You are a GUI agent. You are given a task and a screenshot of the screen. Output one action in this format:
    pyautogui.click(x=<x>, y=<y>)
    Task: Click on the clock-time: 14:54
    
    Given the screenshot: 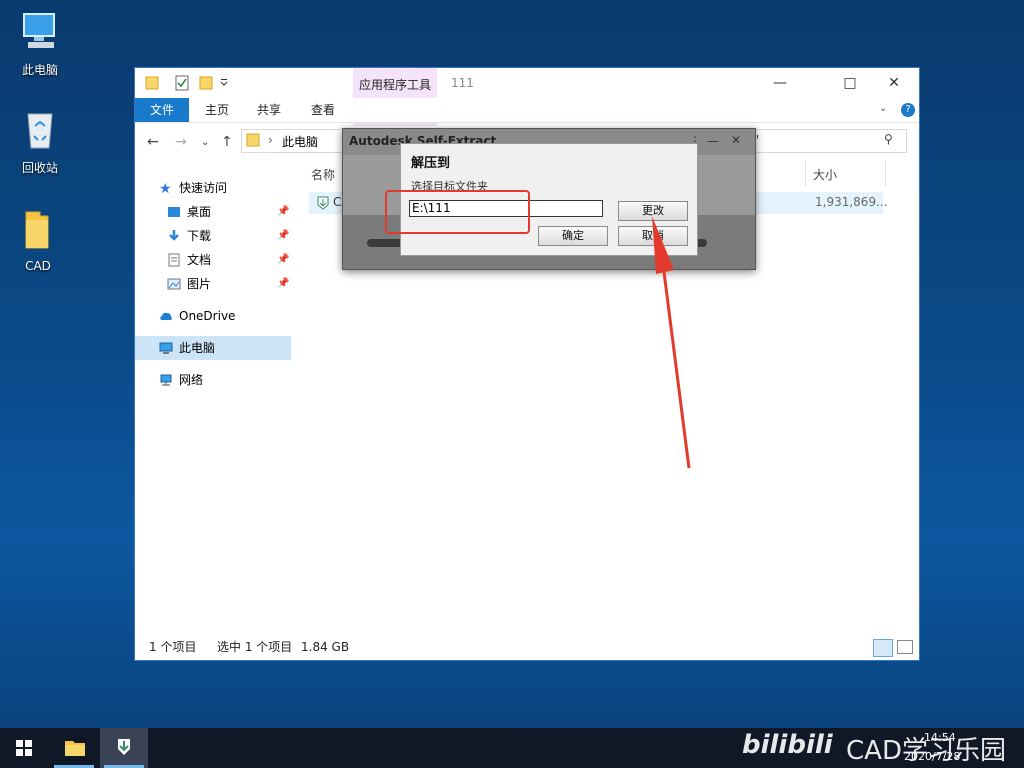 What is the action you would take?
    pyautogui.click(x=940, y=737)
    